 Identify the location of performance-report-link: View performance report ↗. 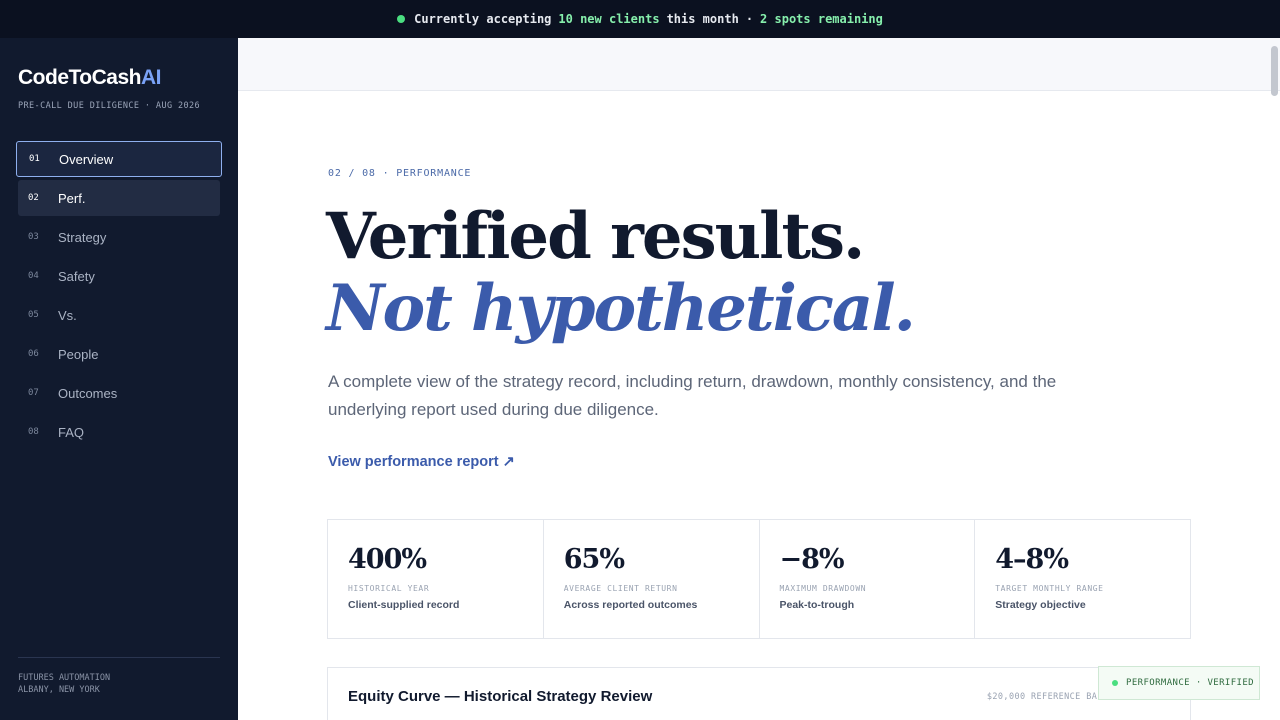
(421, 462).